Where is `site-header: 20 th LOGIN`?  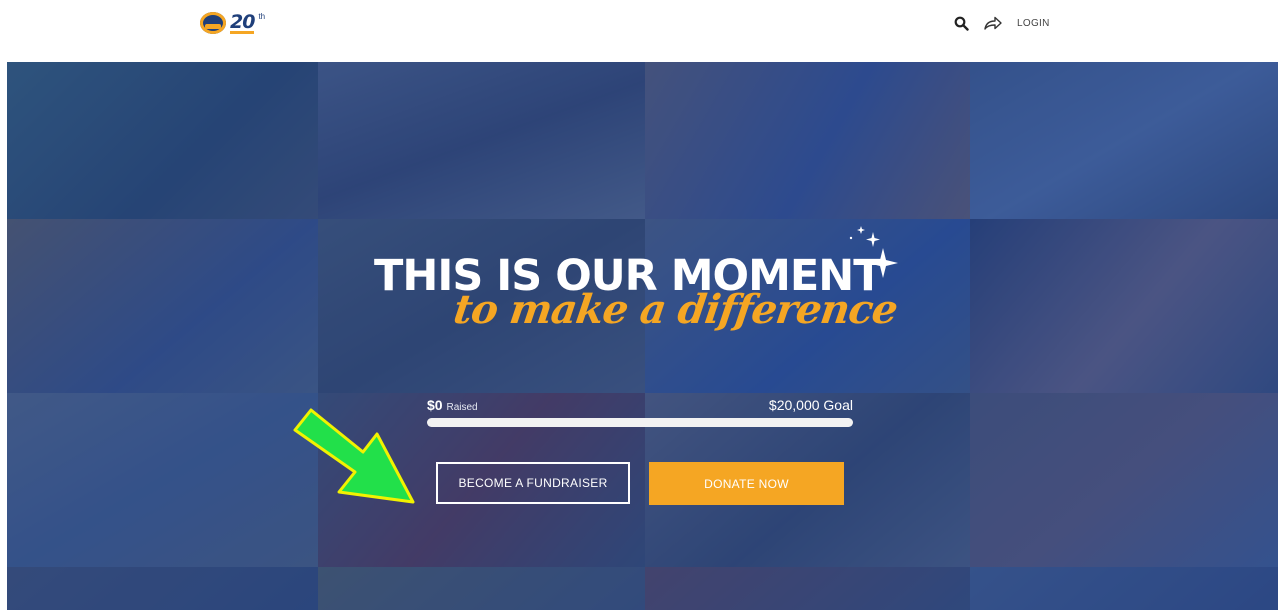 site-header: 20 th LOGIN is located at coordinates (639, 31).